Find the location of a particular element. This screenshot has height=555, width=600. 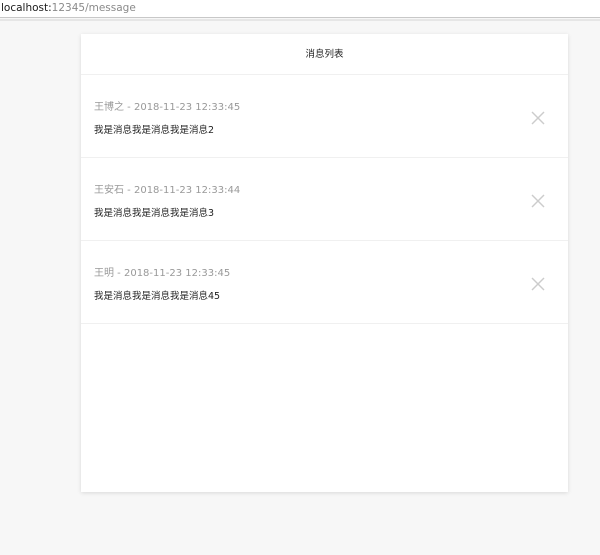

message-sender: 王明 is located at coordinates (104, 273).